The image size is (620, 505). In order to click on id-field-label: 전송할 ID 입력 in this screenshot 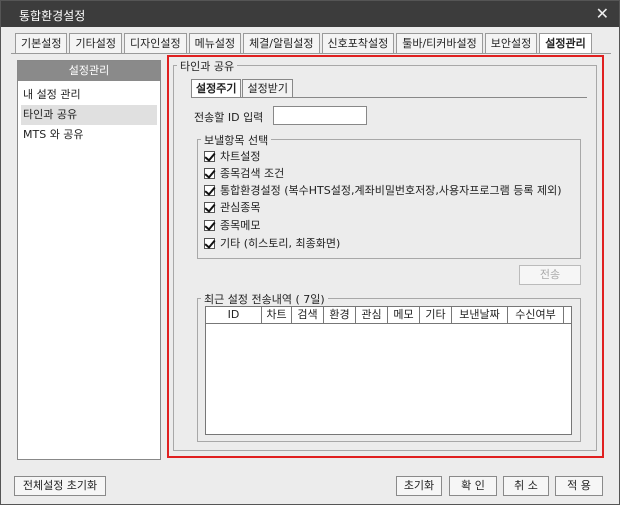, I will do `click(229, 117)`.